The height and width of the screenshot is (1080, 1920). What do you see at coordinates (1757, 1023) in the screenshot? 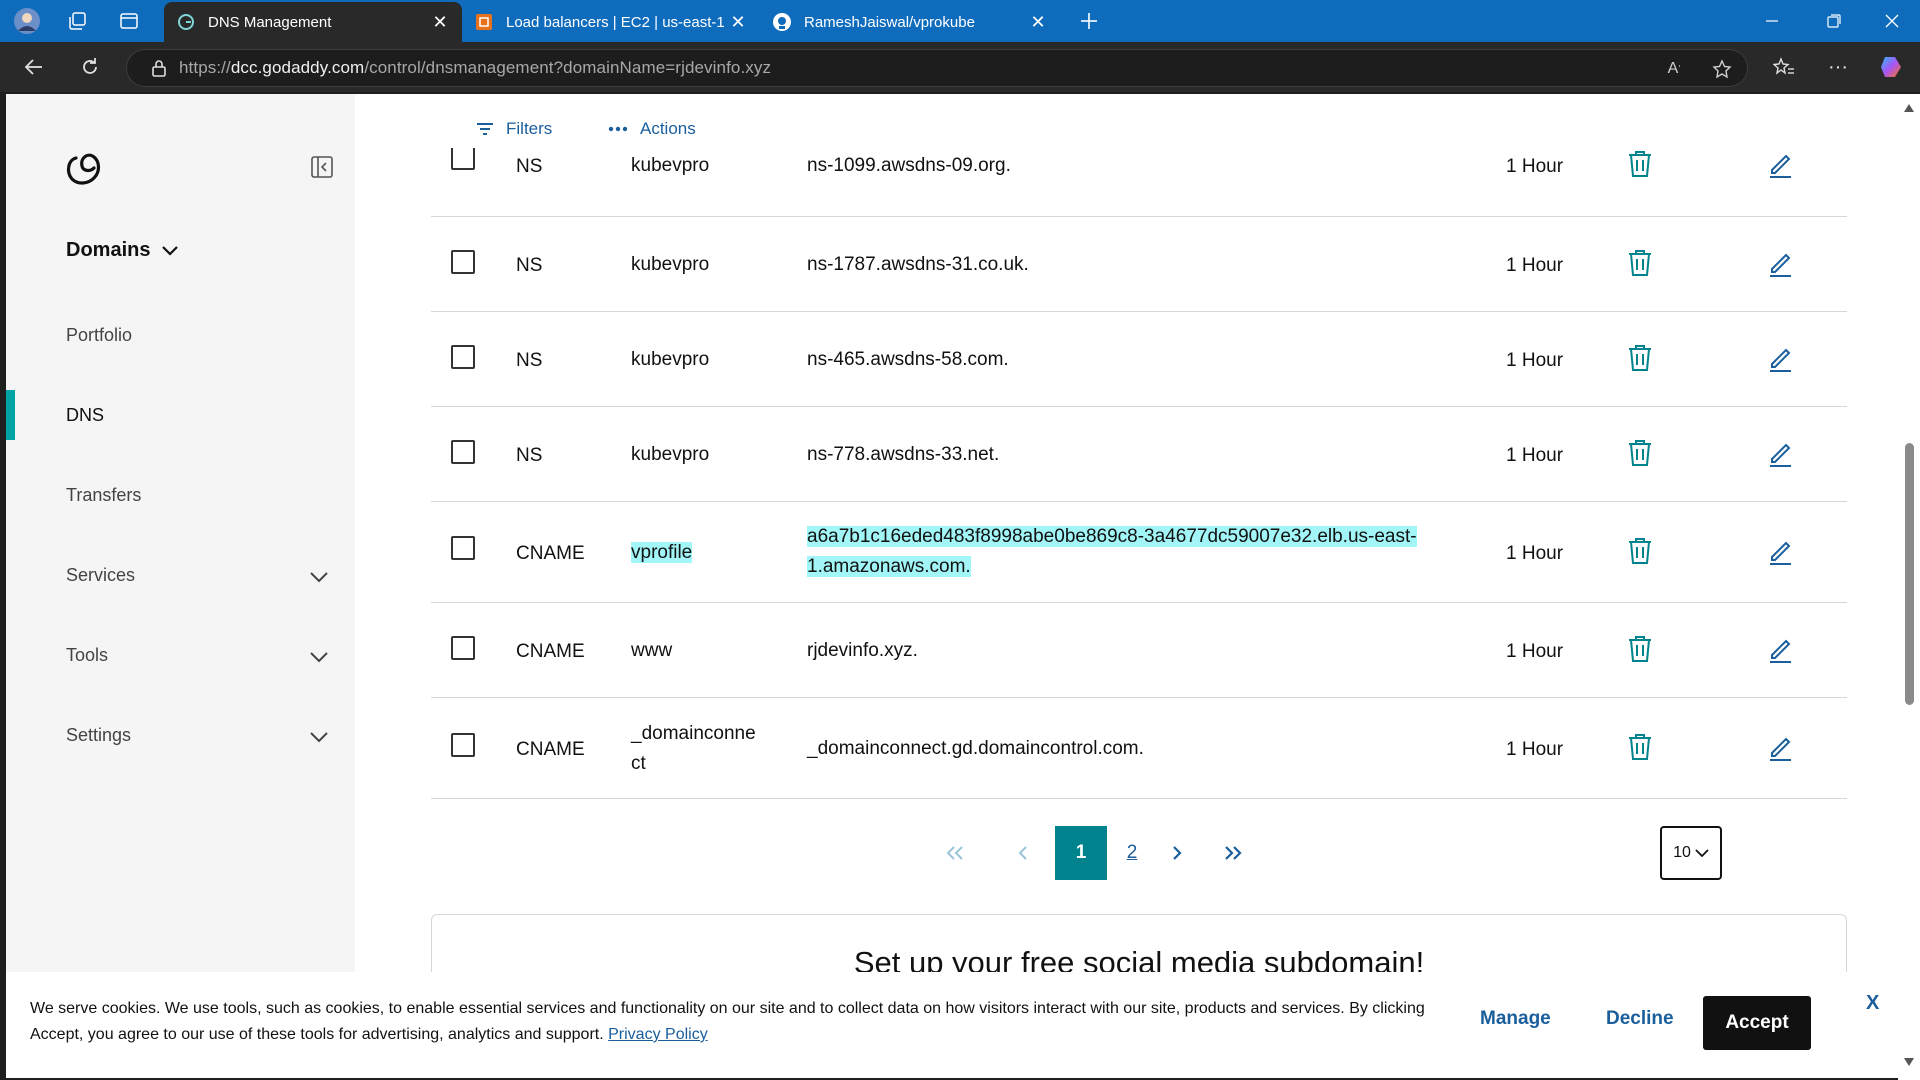
I see `accept-button: Accept` at bounding box center [1757, 1023].